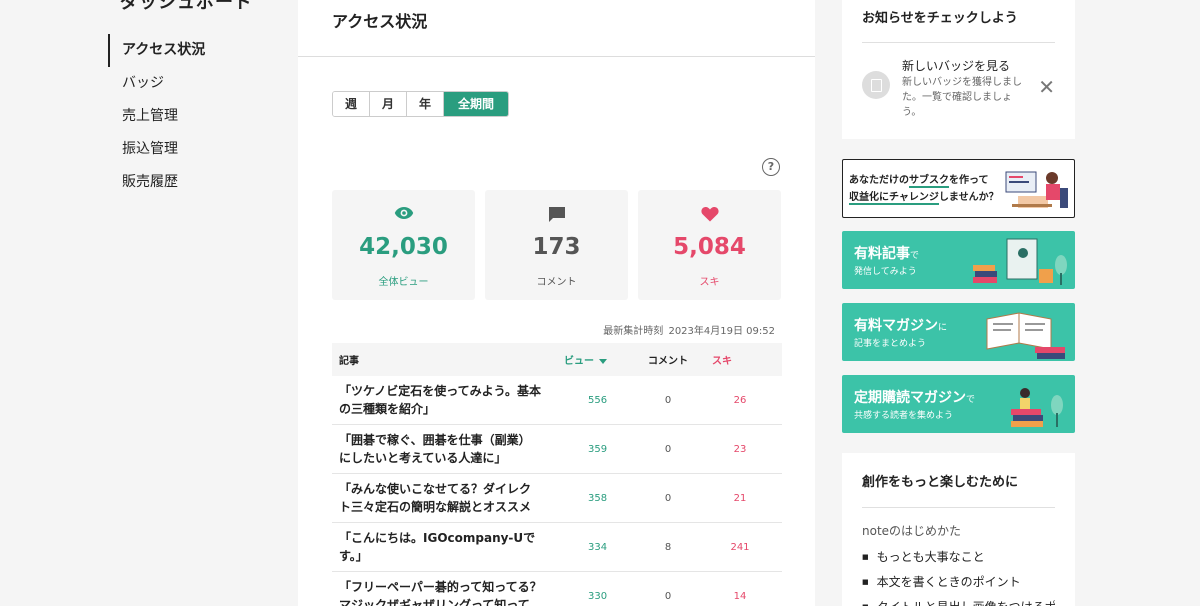  What do you see at coordinates (968, 197) in the screenshot?
I see `sub-text-5: しませんか？` at bounding box center [968, 197].